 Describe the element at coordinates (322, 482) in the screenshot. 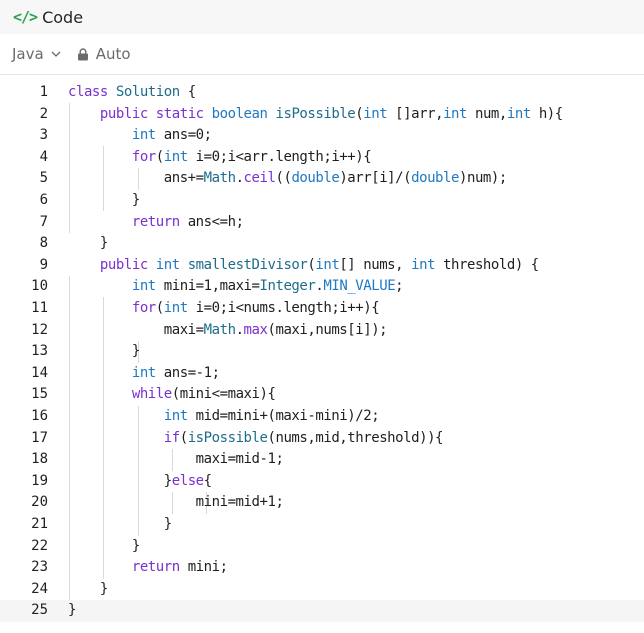

I see `code-line: 19 }else{` at that location.